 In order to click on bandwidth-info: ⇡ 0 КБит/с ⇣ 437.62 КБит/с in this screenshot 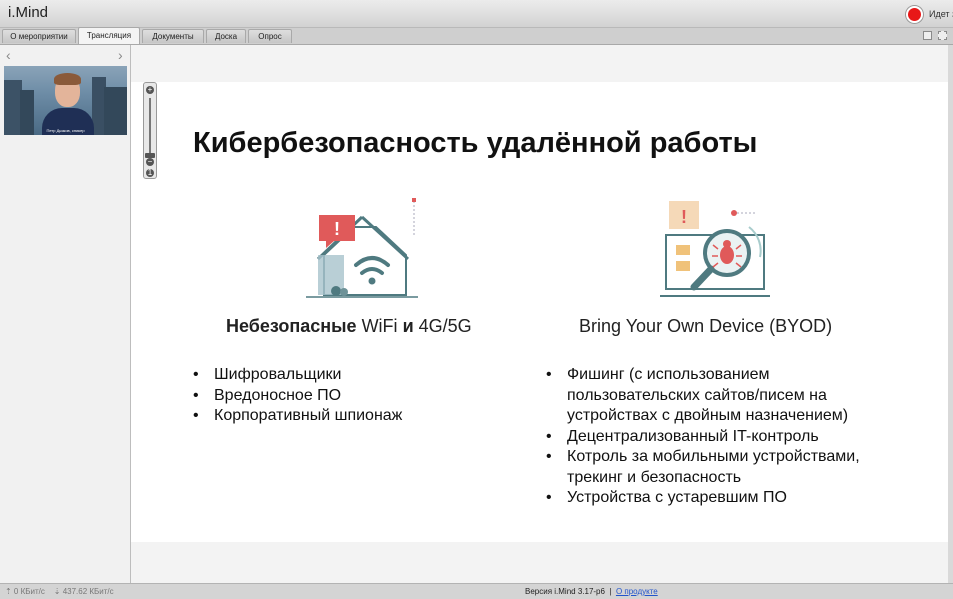, I will do `click(59, 591)`.